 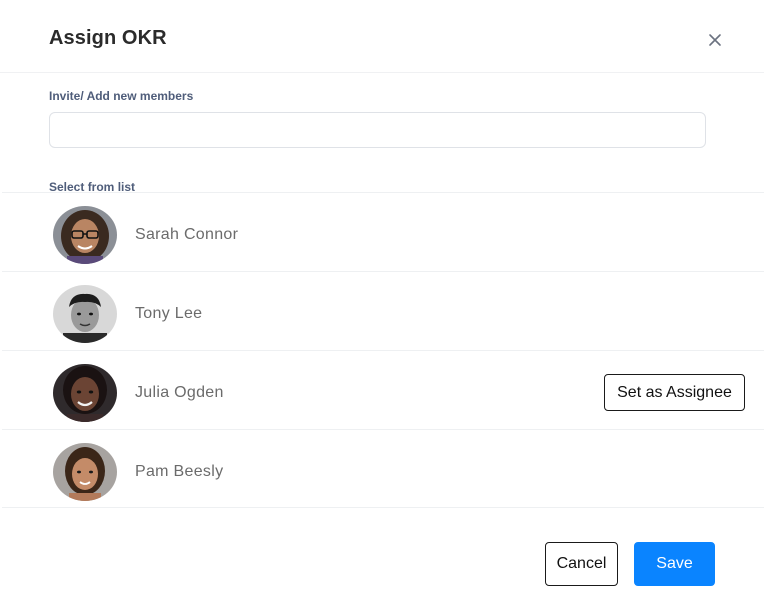 I want to click on member-row-tony-lee: Tony Lee, so click(x=383, y=310).